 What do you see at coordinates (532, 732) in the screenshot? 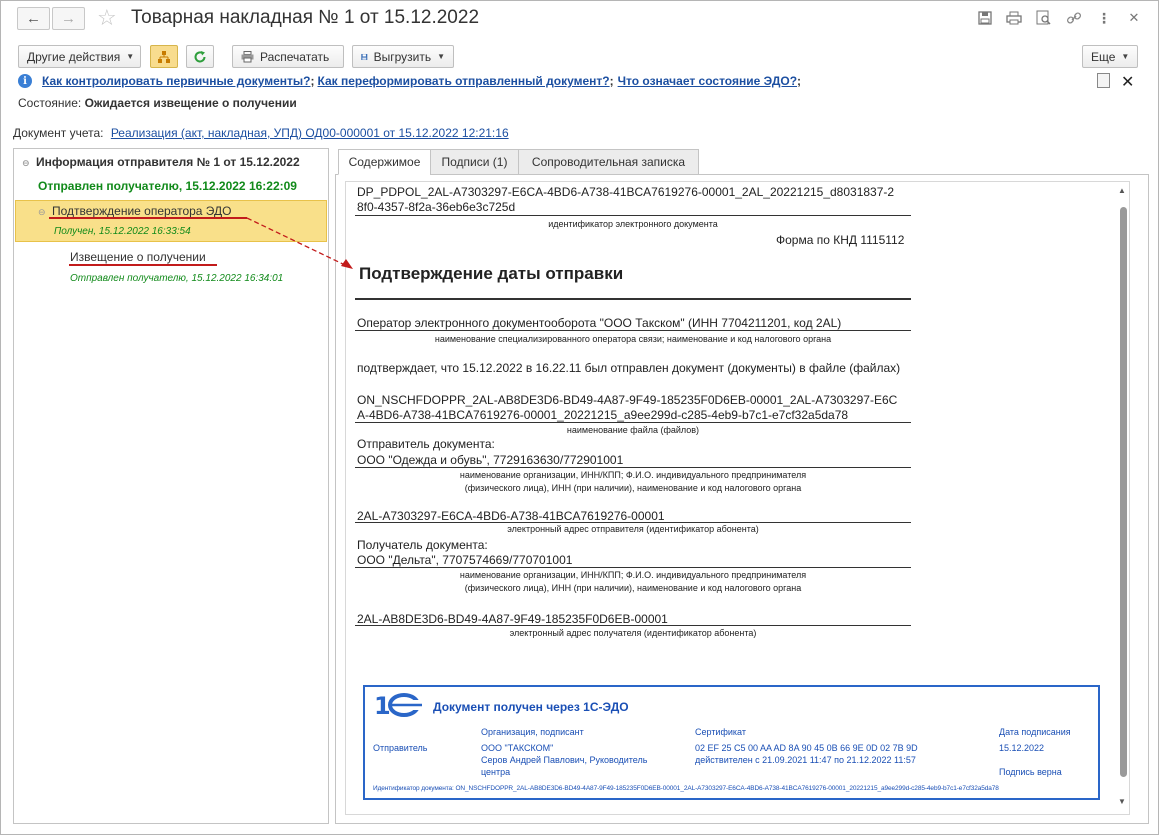
I see `stamp-col-org: Организация, подписант` at bounding box center [532, 732].